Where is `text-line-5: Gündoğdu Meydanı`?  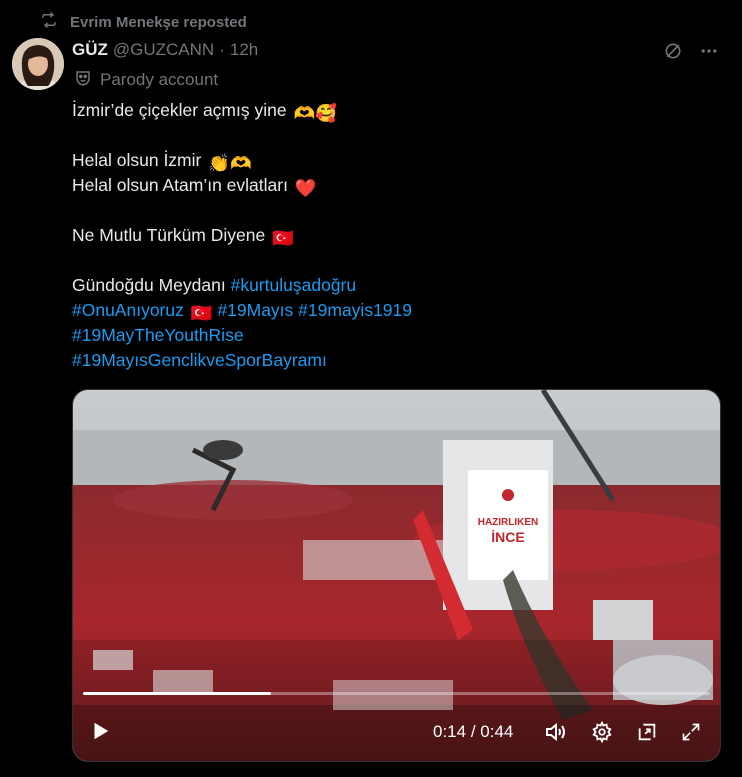 text-line-5: Gündoğdu Meydanı is located at coordinates (151, 285).